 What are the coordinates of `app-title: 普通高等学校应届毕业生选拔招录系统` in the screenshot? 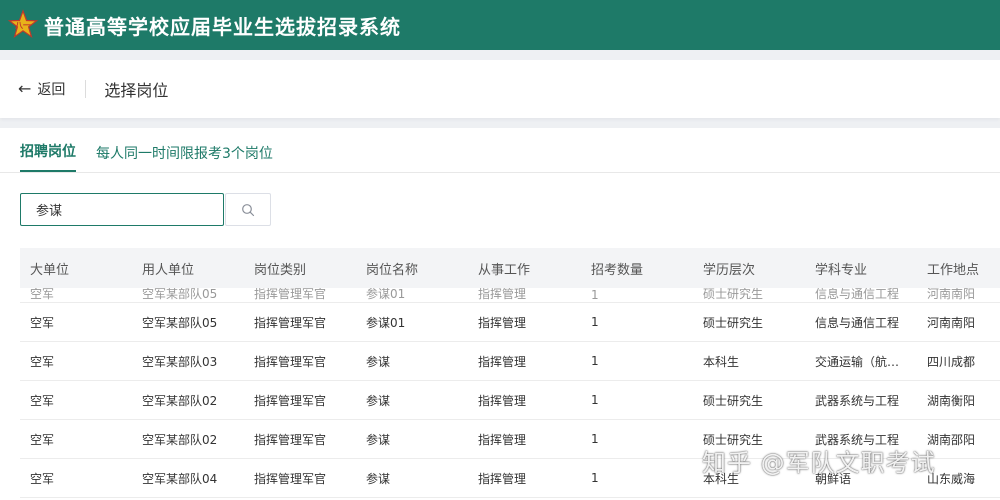 It's located at (222, 26).